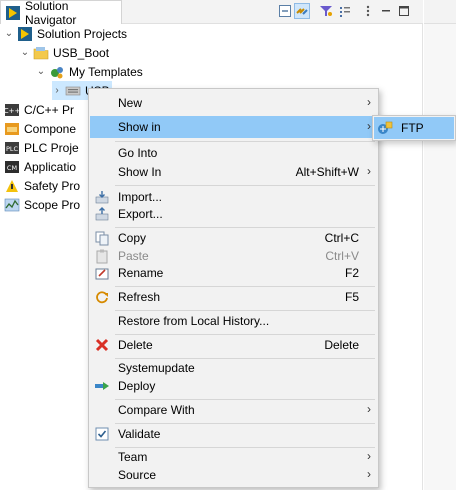  I want to click on safety-icon, so click(12, 186).